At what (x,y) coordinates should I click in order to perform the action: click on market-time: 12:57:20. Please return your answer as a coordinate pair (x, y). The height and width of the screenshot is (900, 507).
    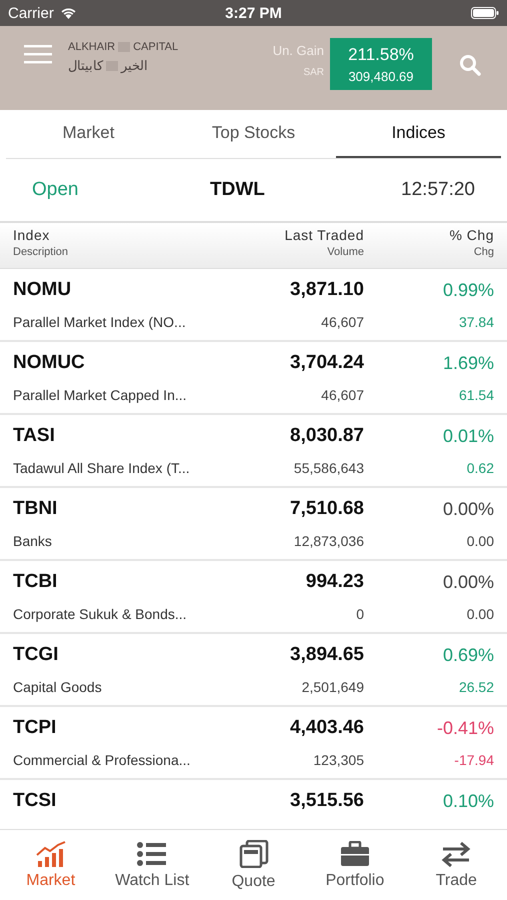
    Looking at the image, I should click on (438, 190).